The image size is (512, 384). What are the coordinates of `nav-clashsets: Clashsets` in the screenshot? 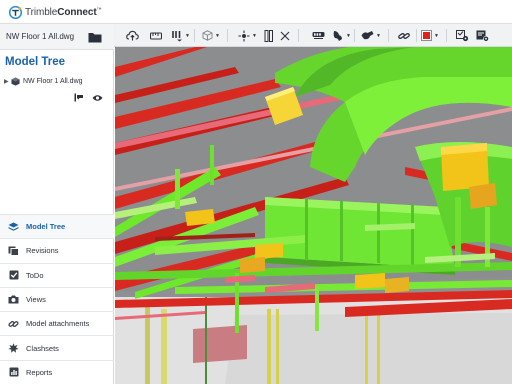 It's located at (57, 347).